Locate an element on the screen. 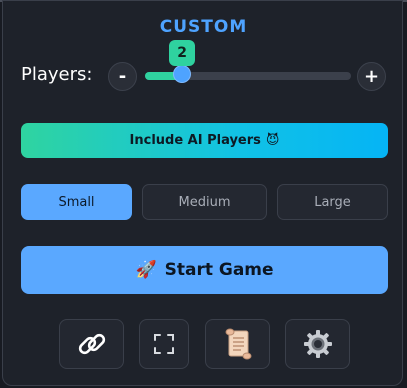  mode-title: CUSTOM is located at coordinates (203, 27).